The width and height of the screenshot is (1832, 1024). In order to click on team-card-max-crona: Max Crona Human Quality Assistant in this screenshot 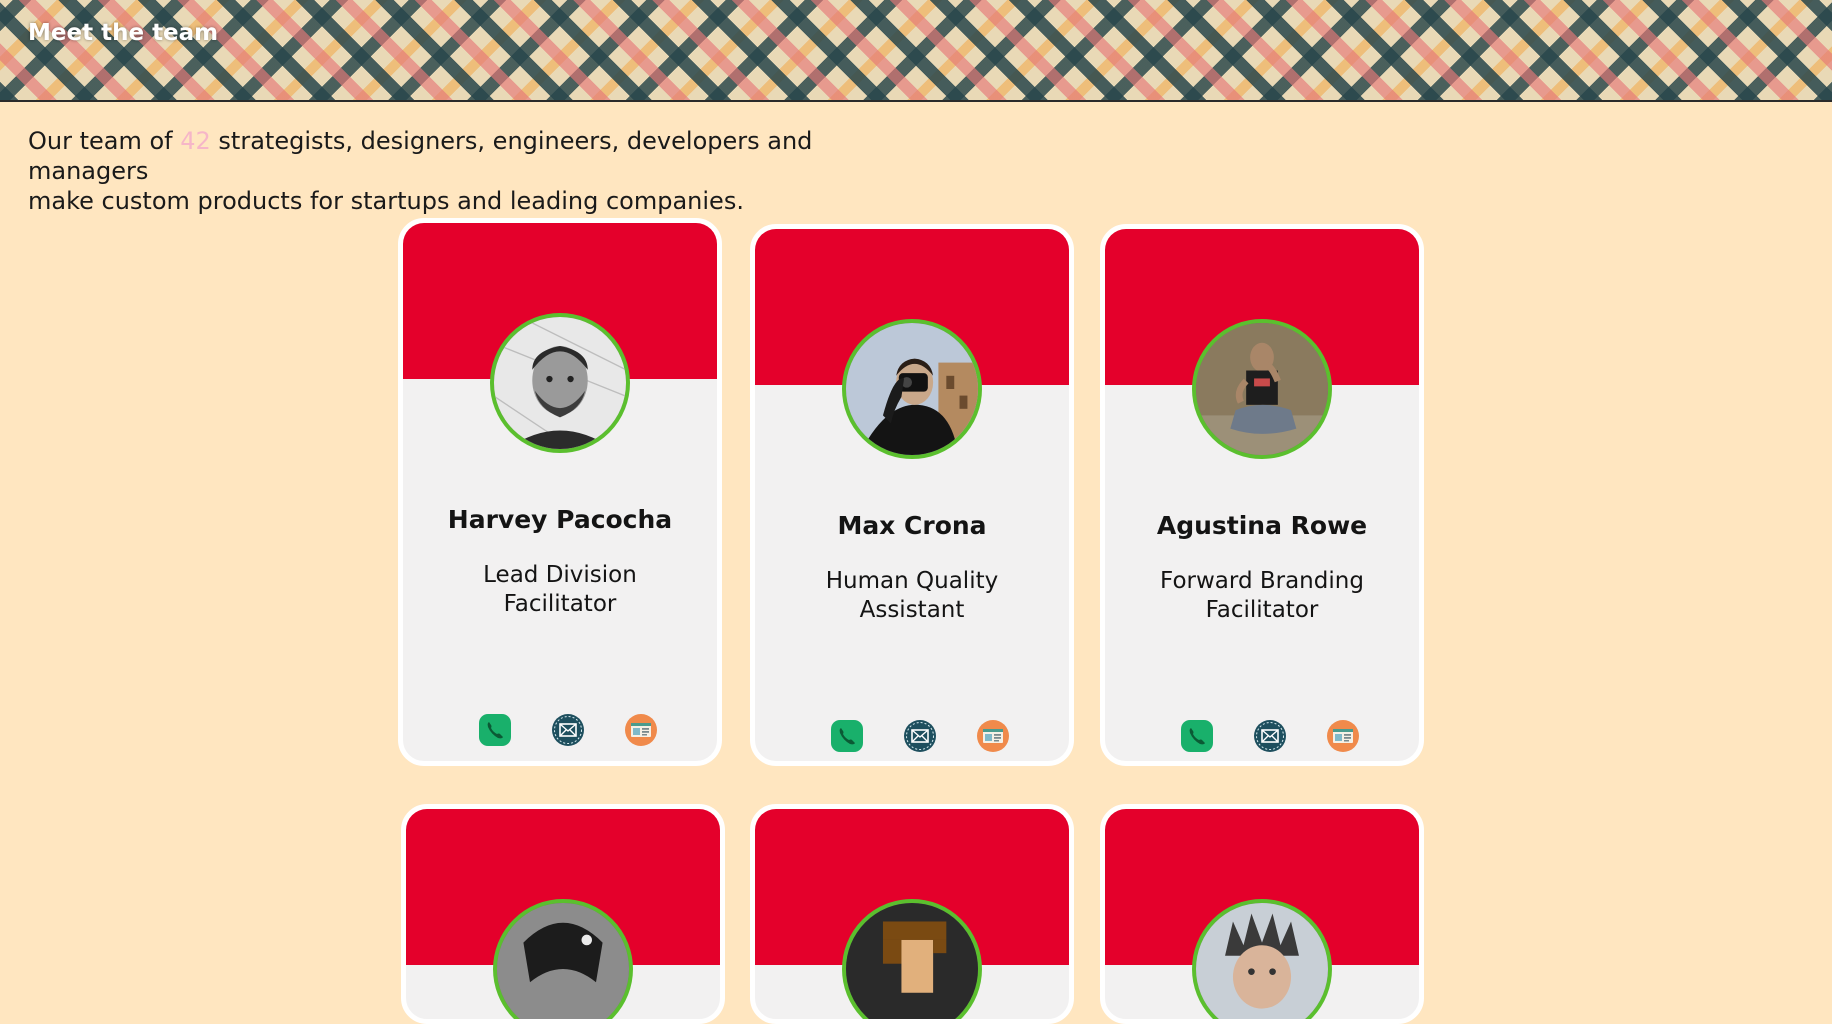, I will do `click(912, 495)`.